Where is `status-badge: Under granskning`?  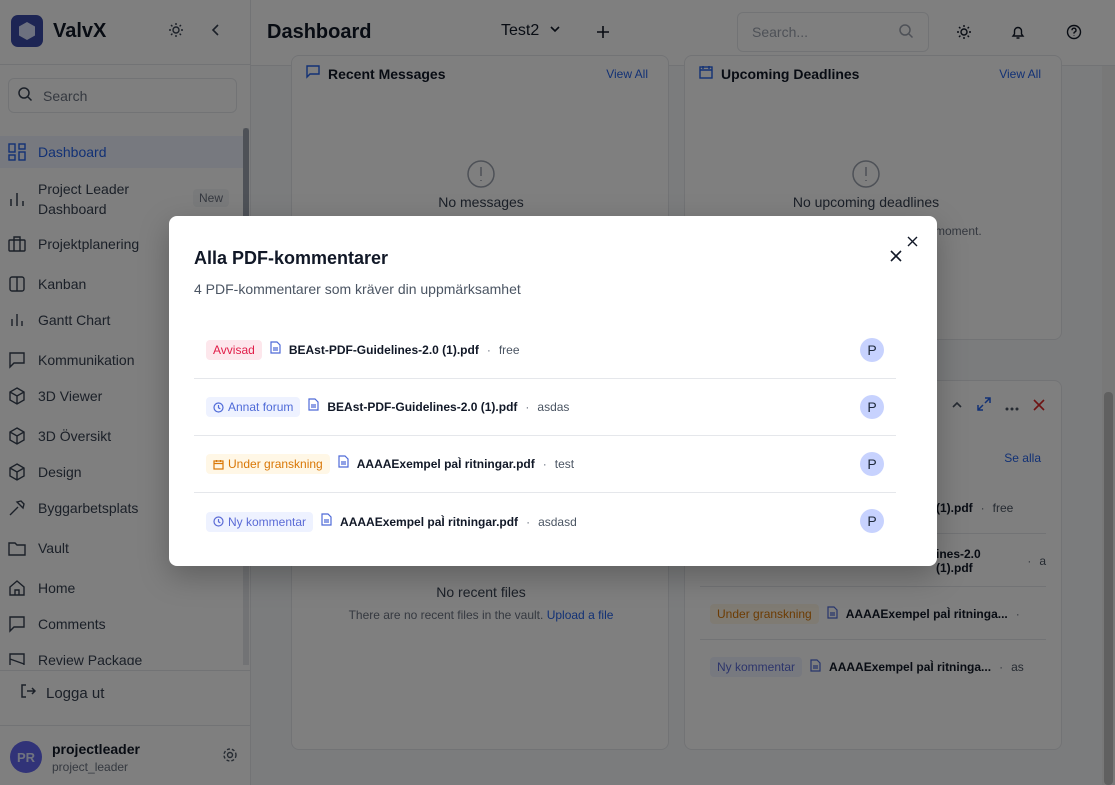
status-badge: Under granskning is located at coordinates (268, 464).